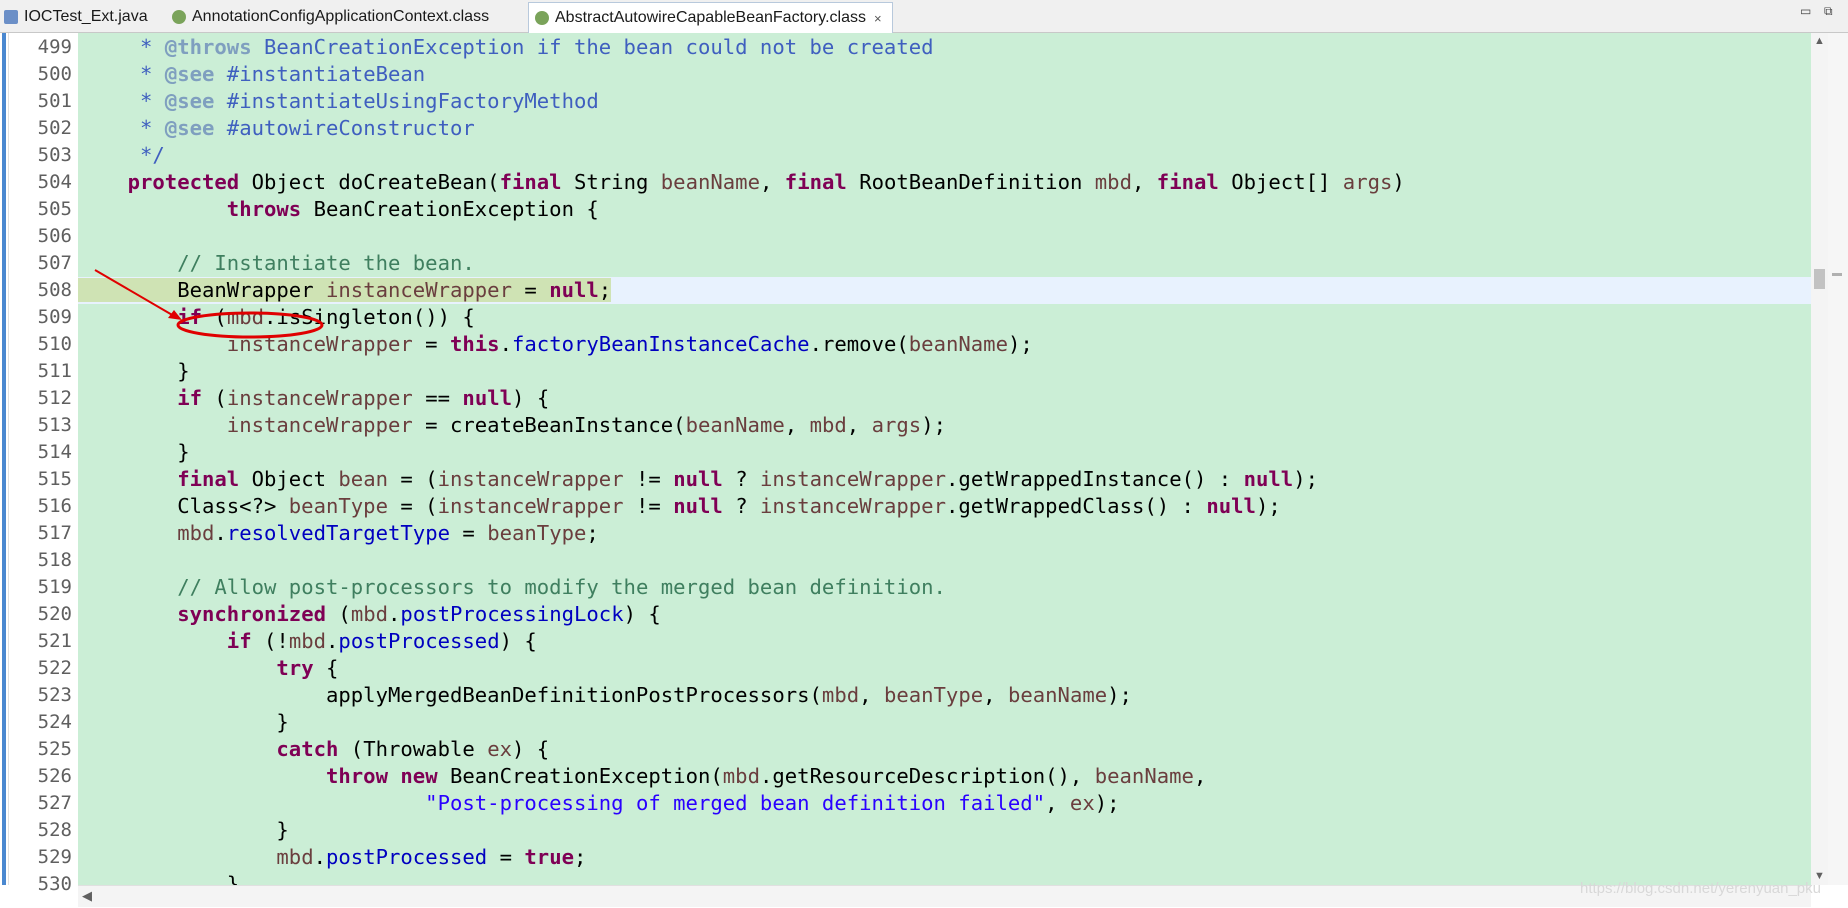  Describe the element at coordinates (381, 641) in the screenshot. I see `code-line-521: if (!mbd.postProcessed) {` at that location.